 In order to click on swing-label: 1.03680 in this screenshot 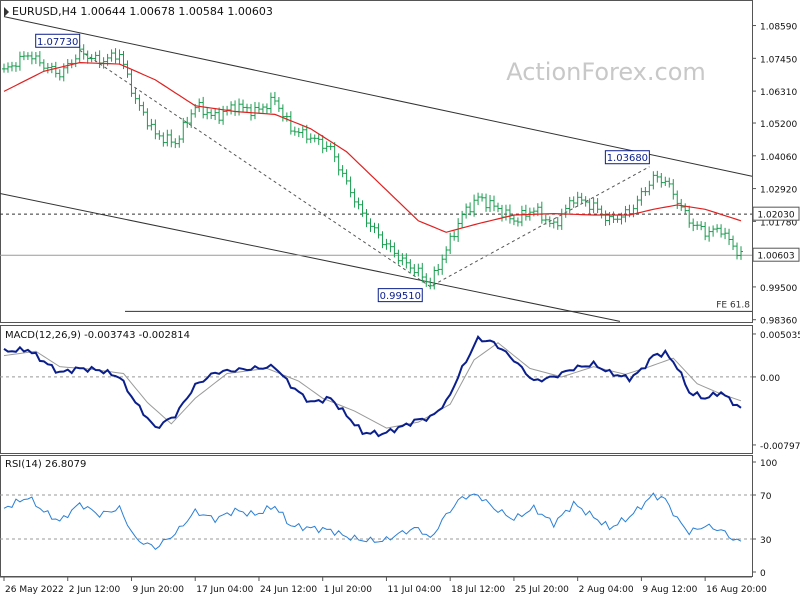, I will do `click(627, 158)`.